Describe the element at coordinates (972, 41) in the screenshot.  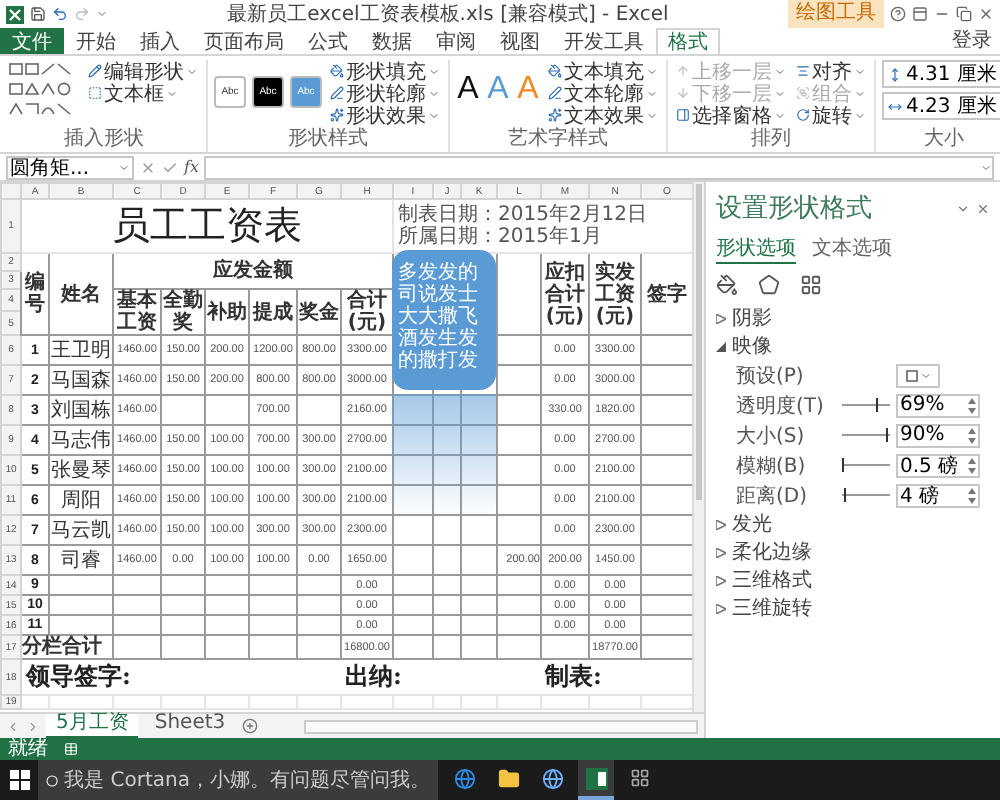
I see `sign-in-link: 登录` at that location.